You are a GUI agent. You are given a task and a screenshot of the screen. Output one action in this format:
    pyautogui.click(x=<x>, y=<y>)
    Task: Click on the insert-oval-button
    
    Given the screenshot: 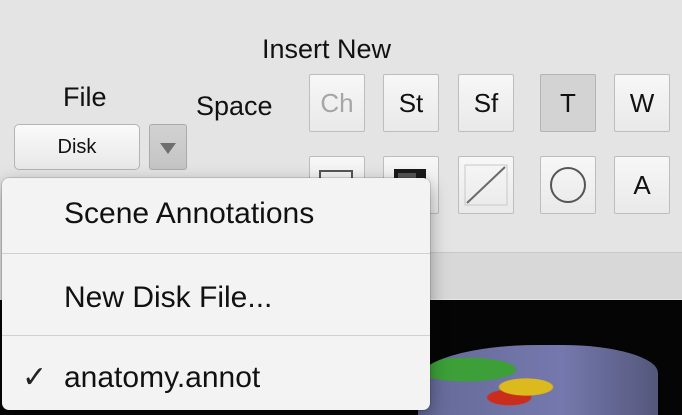 What is the action you would take?
    pyautogui.click(x=568, y=185)
    